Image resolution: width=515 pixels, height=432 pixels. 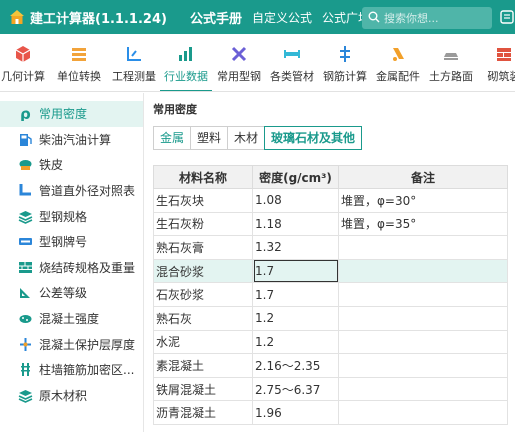 What do you see at coordinates (203, 412) in the screenshot?
I see `cell-material: 沥青混凝土` at bounding box center [203, 412].